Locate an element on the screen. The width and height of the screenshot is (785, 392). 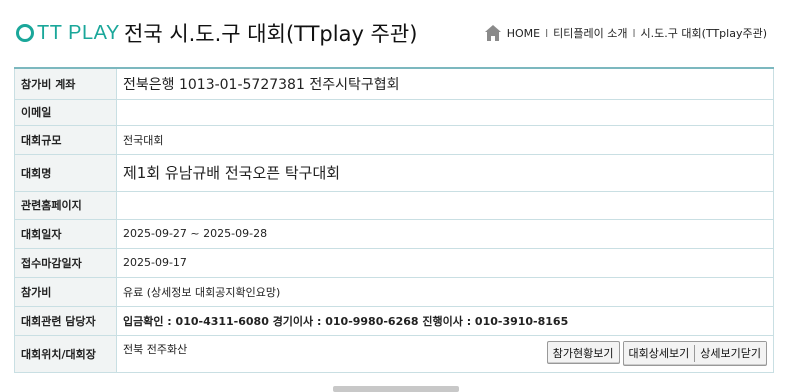
participants-button: 참가현황보기 is located at coordinates (583, 352).